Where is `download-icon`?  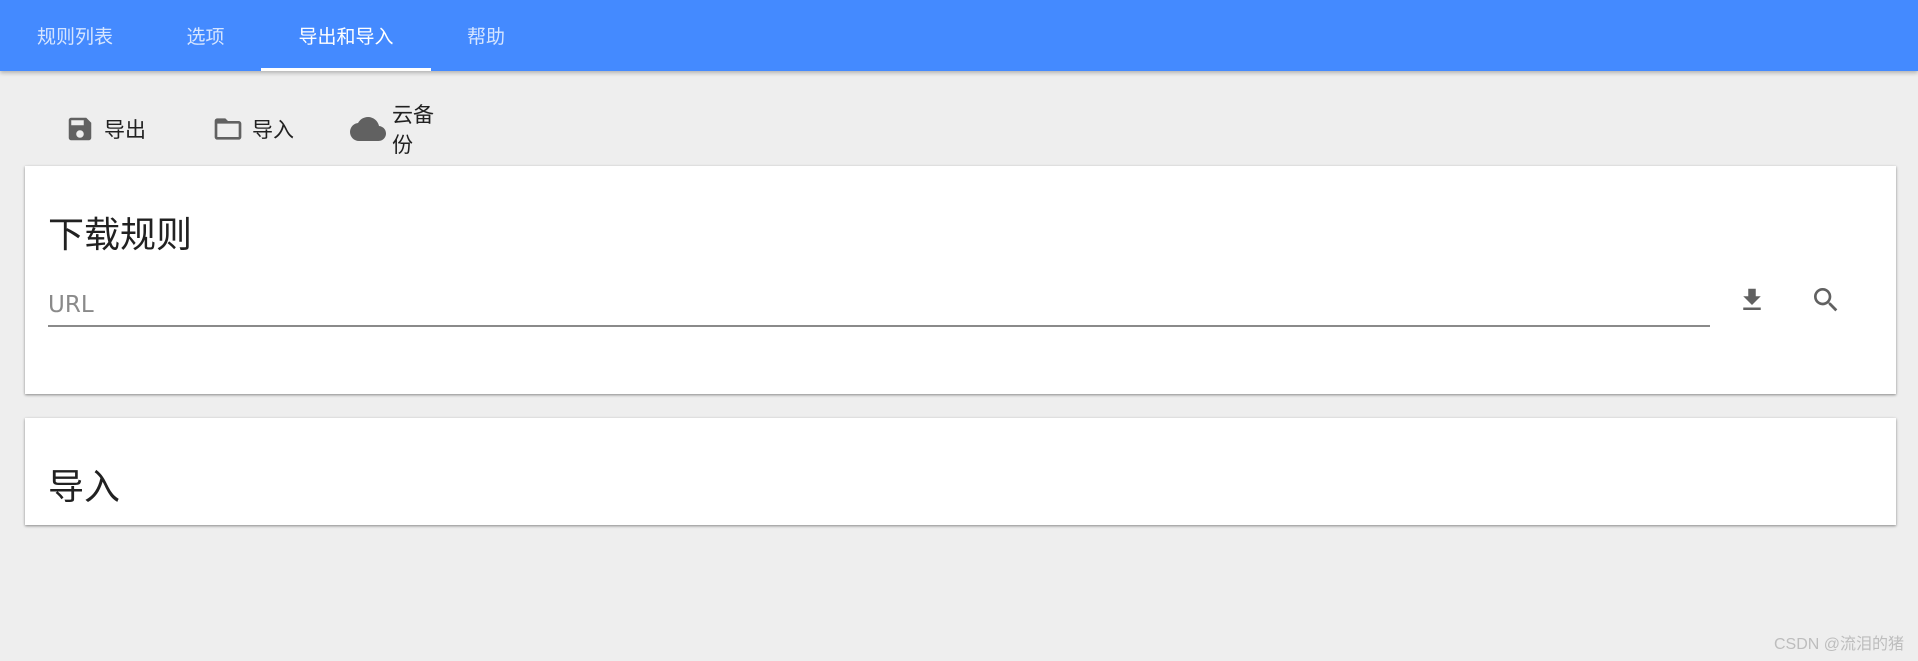 download-icon is located at coordinates (1752, 302).